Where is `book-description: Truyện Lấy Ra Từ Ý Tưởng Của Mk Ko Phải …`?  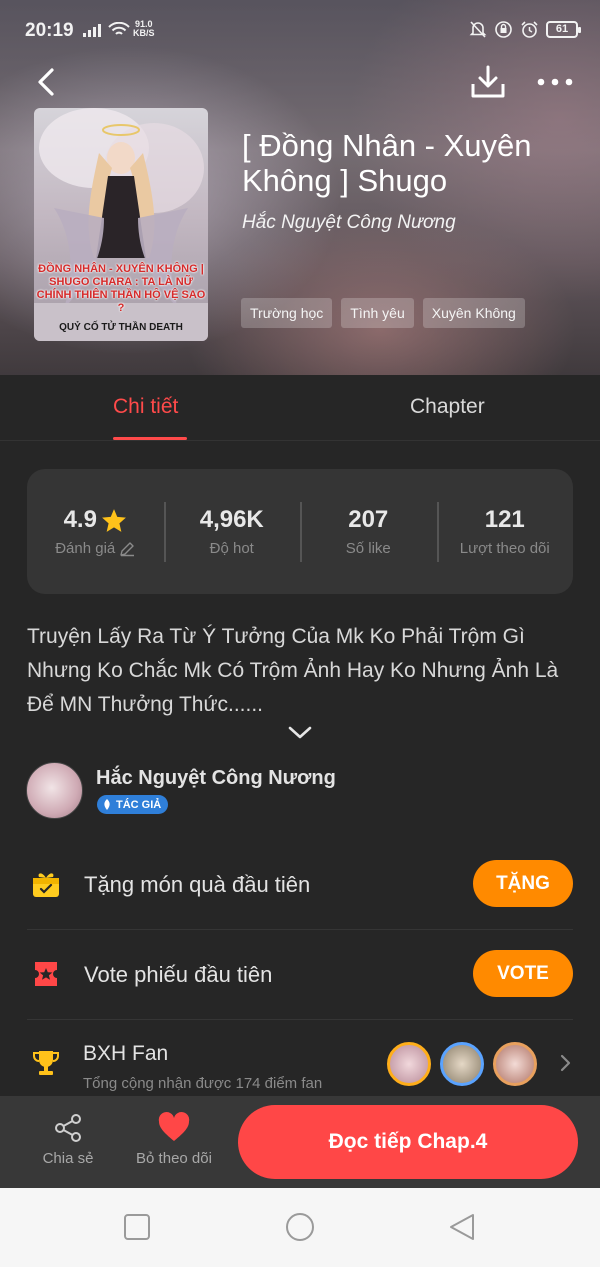
book-description: Truyện Lấy Ra Từ Ý Tưởng Của Mk Ko Phải … is located at coordinates (293, 670).